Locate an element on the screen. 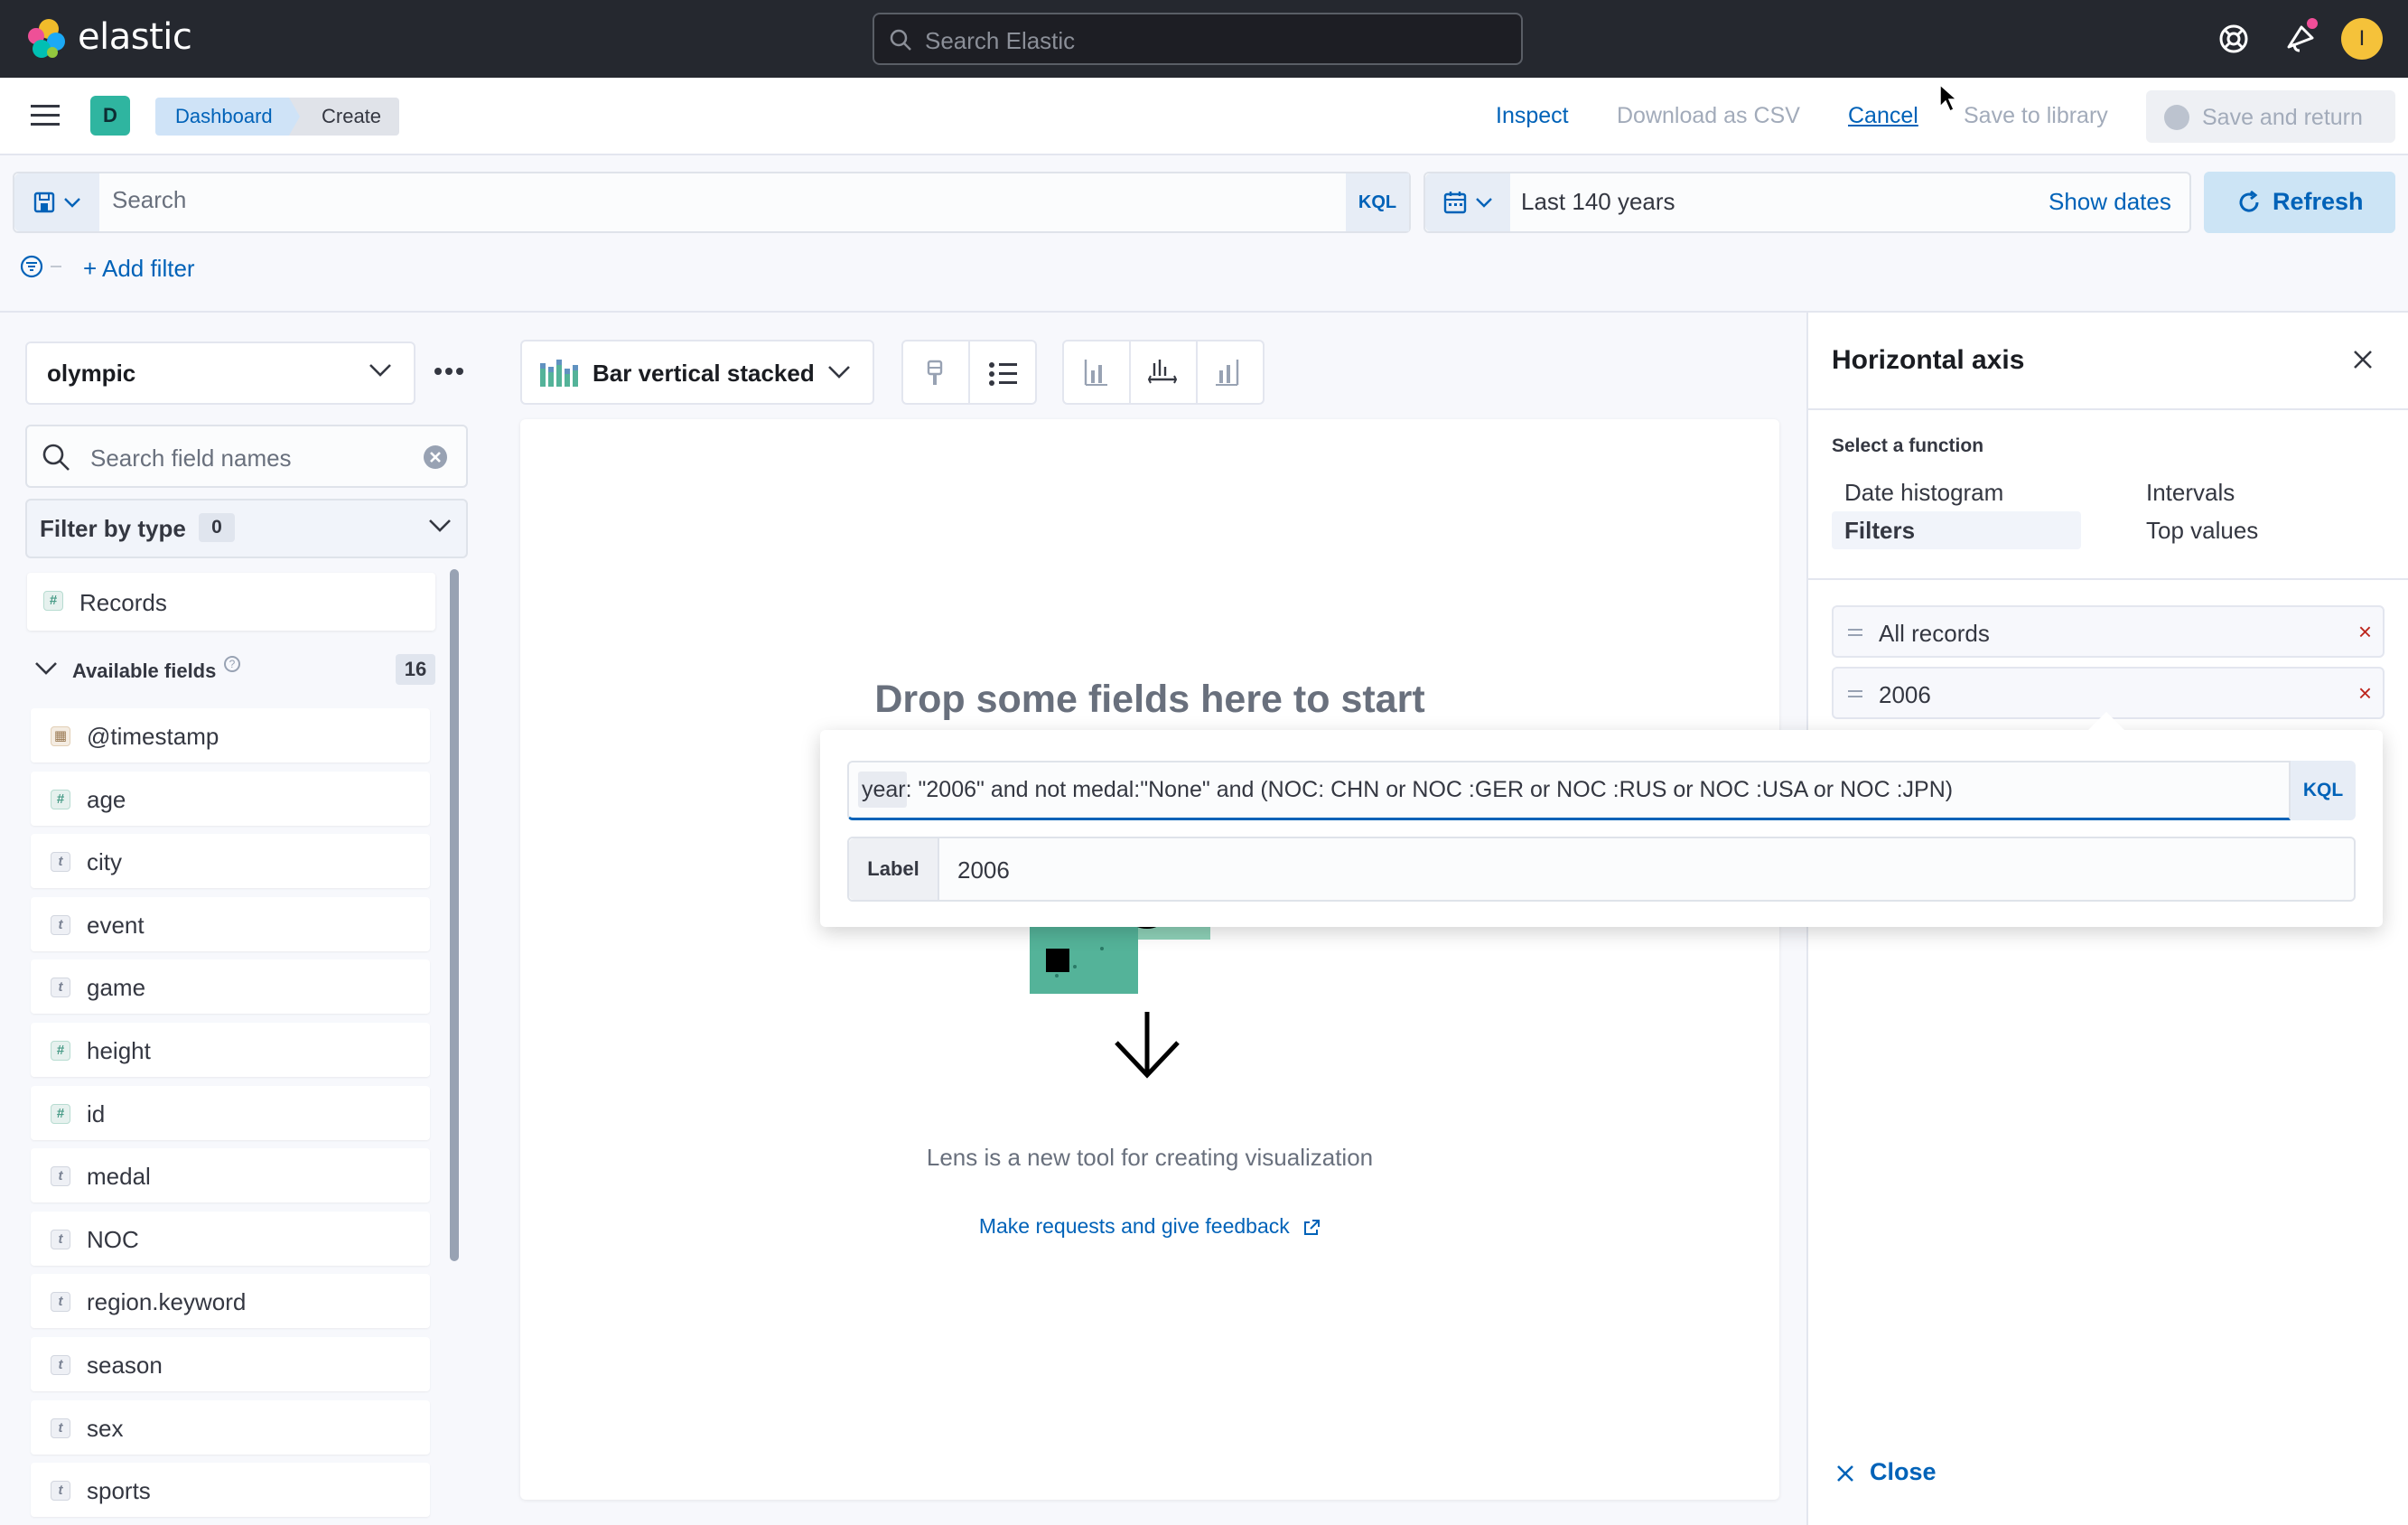  save-to-library-link: Save to library is located at coordinates (2036, 116).